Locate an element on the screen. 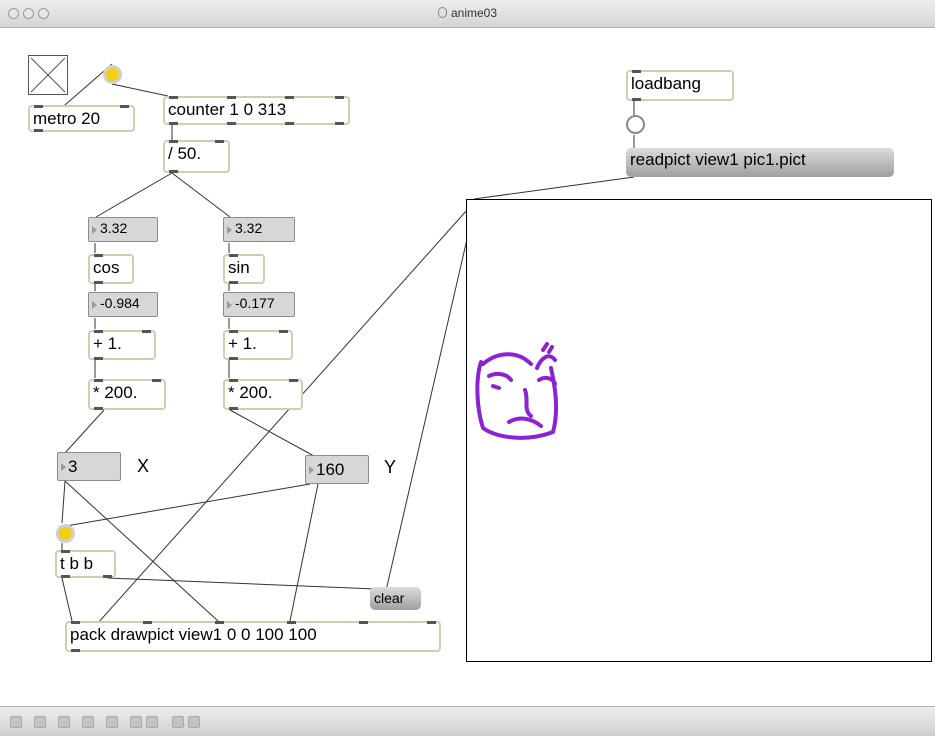  divide-object: / 50. is located at coordinates (196, 156).